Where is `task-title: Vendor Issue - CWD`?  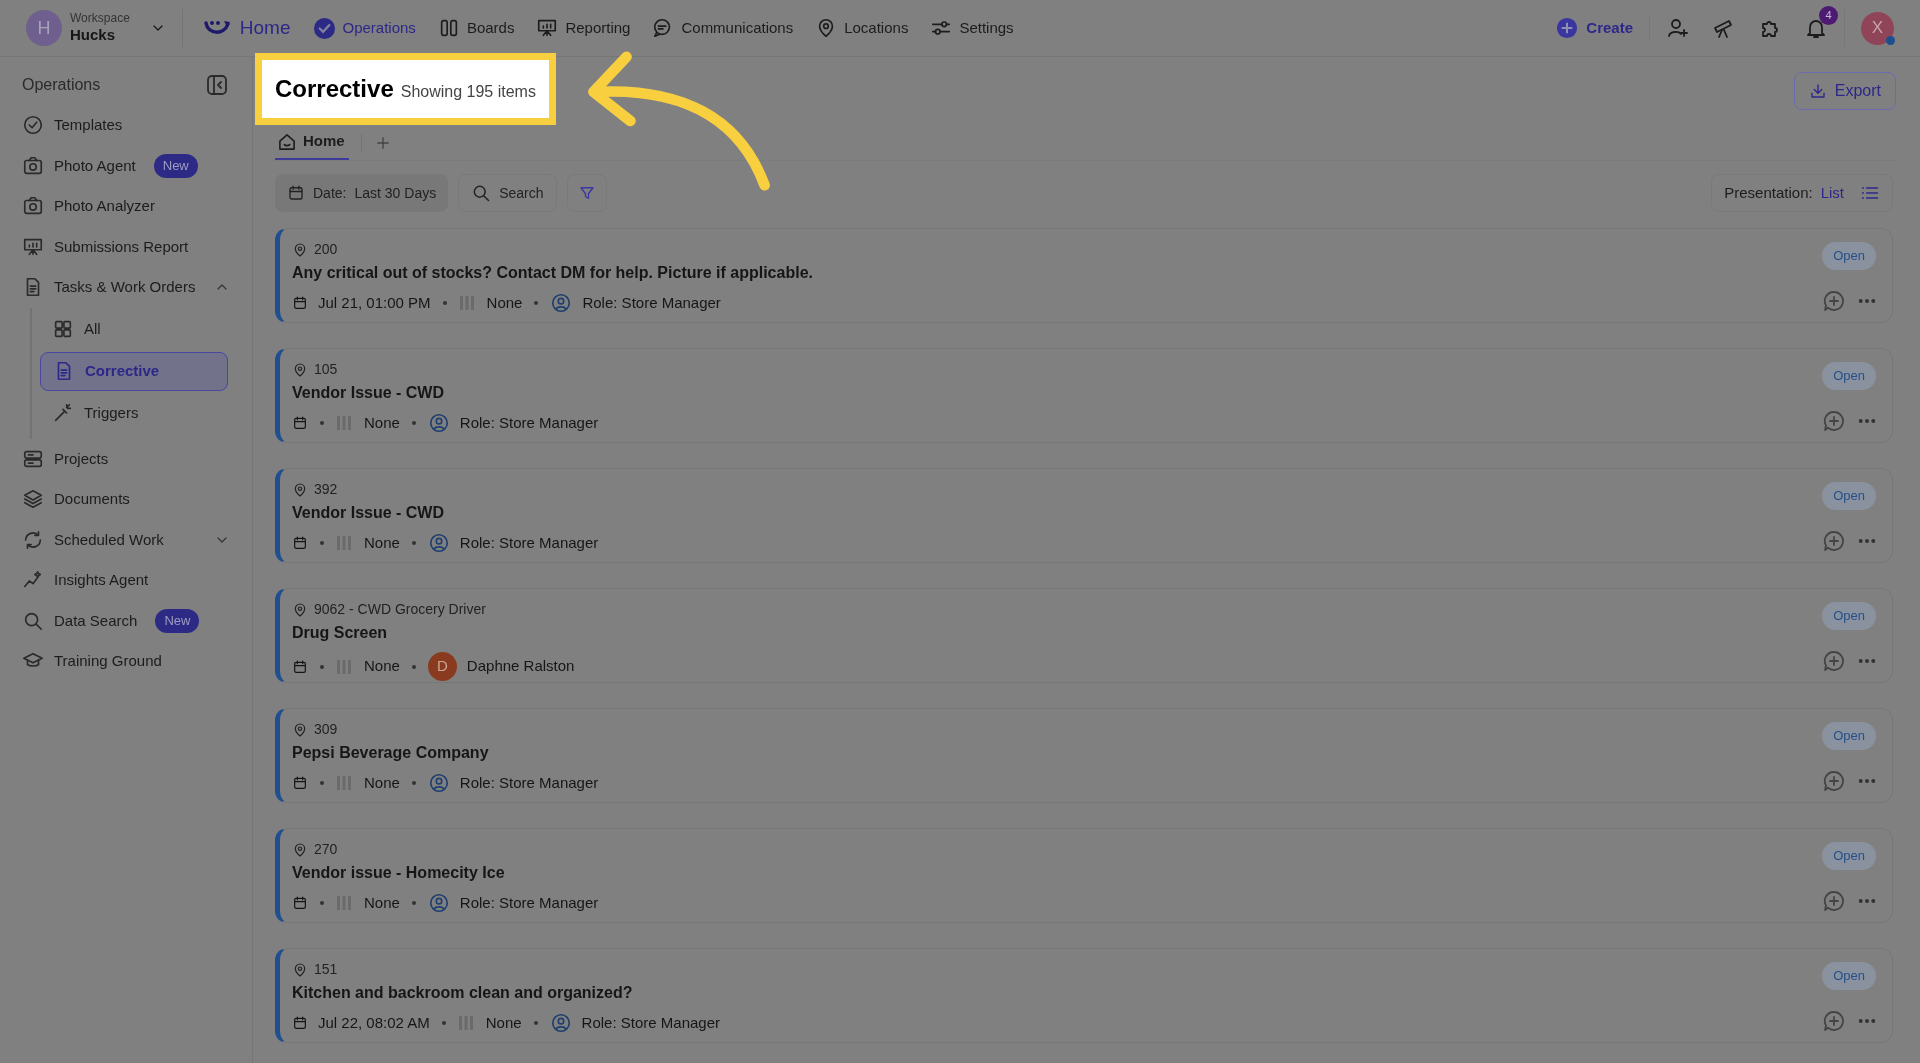 task-title: Vendor Issue - CWD is located at coordinates (369, 393).